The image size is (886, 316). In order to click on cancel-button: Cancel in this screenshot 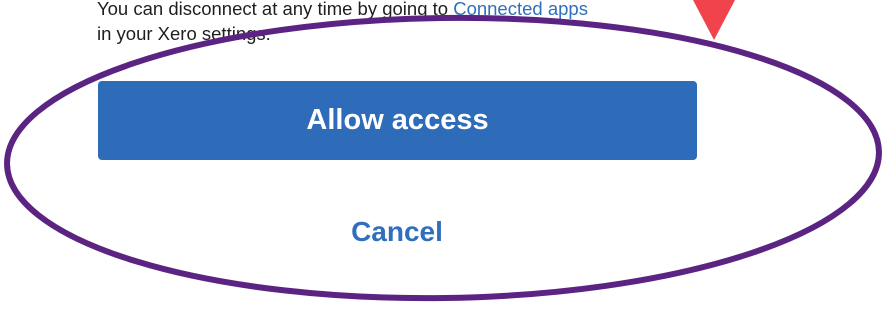, I will do `click(397, 232)`.